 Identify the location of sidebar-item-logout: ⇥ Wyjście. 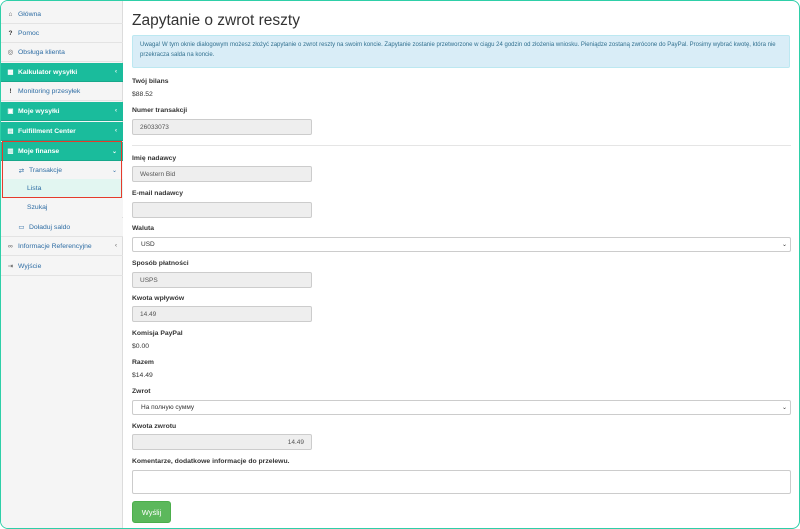
(62, 266).